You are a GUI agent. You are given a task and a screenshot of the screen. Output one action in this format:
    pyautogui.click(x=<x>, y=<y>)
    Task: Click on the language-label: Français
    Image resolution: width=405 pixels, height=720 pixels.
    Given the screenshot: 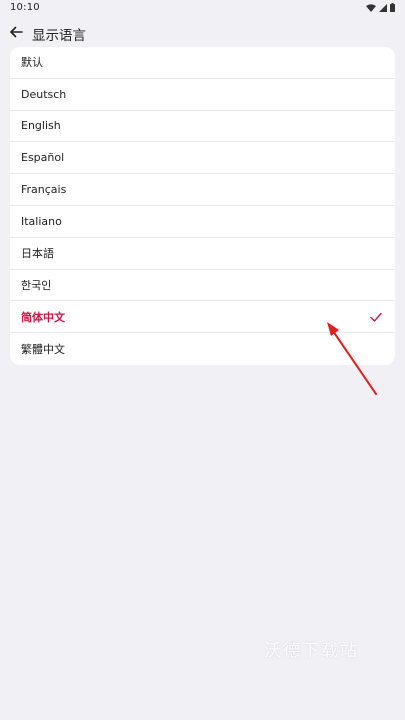 What is the action you would take?
    pyautogui.click(x=44, y=190)
    